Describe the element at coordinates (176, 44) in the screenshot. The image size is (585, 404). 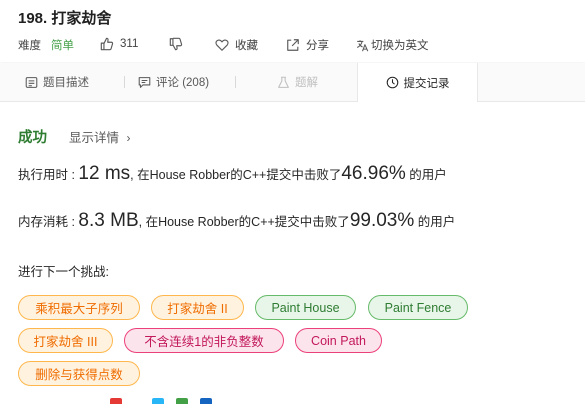
I see `thumbs-down-icon` at that location.